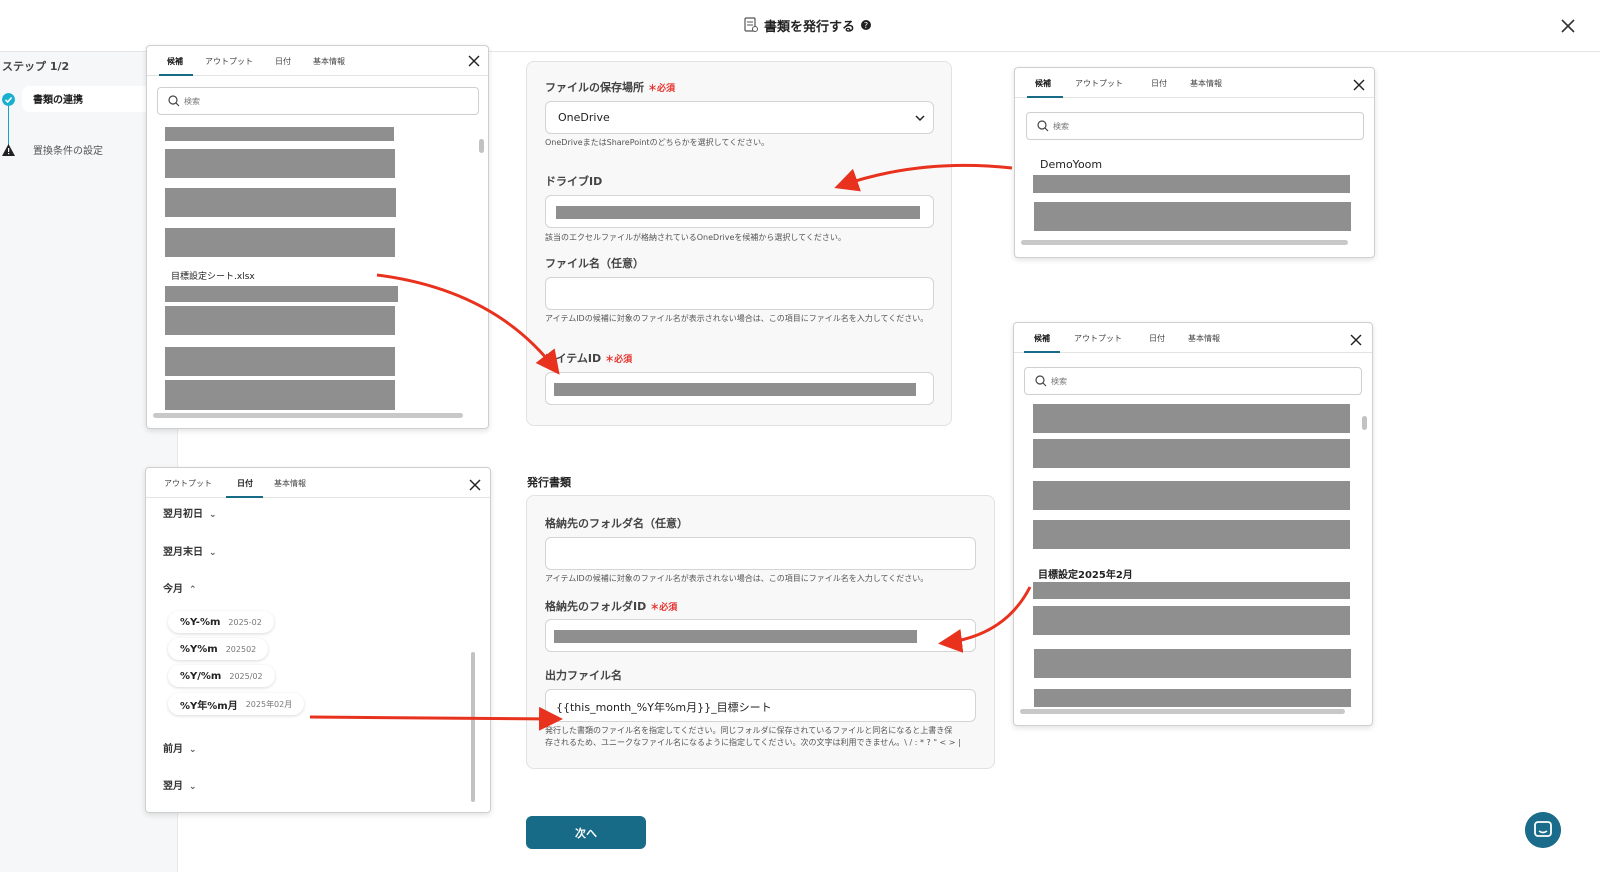  What do you see at coordinates (8, 150) in the screenshot?
I see `warning-icon` at bounding box center [8, 150].